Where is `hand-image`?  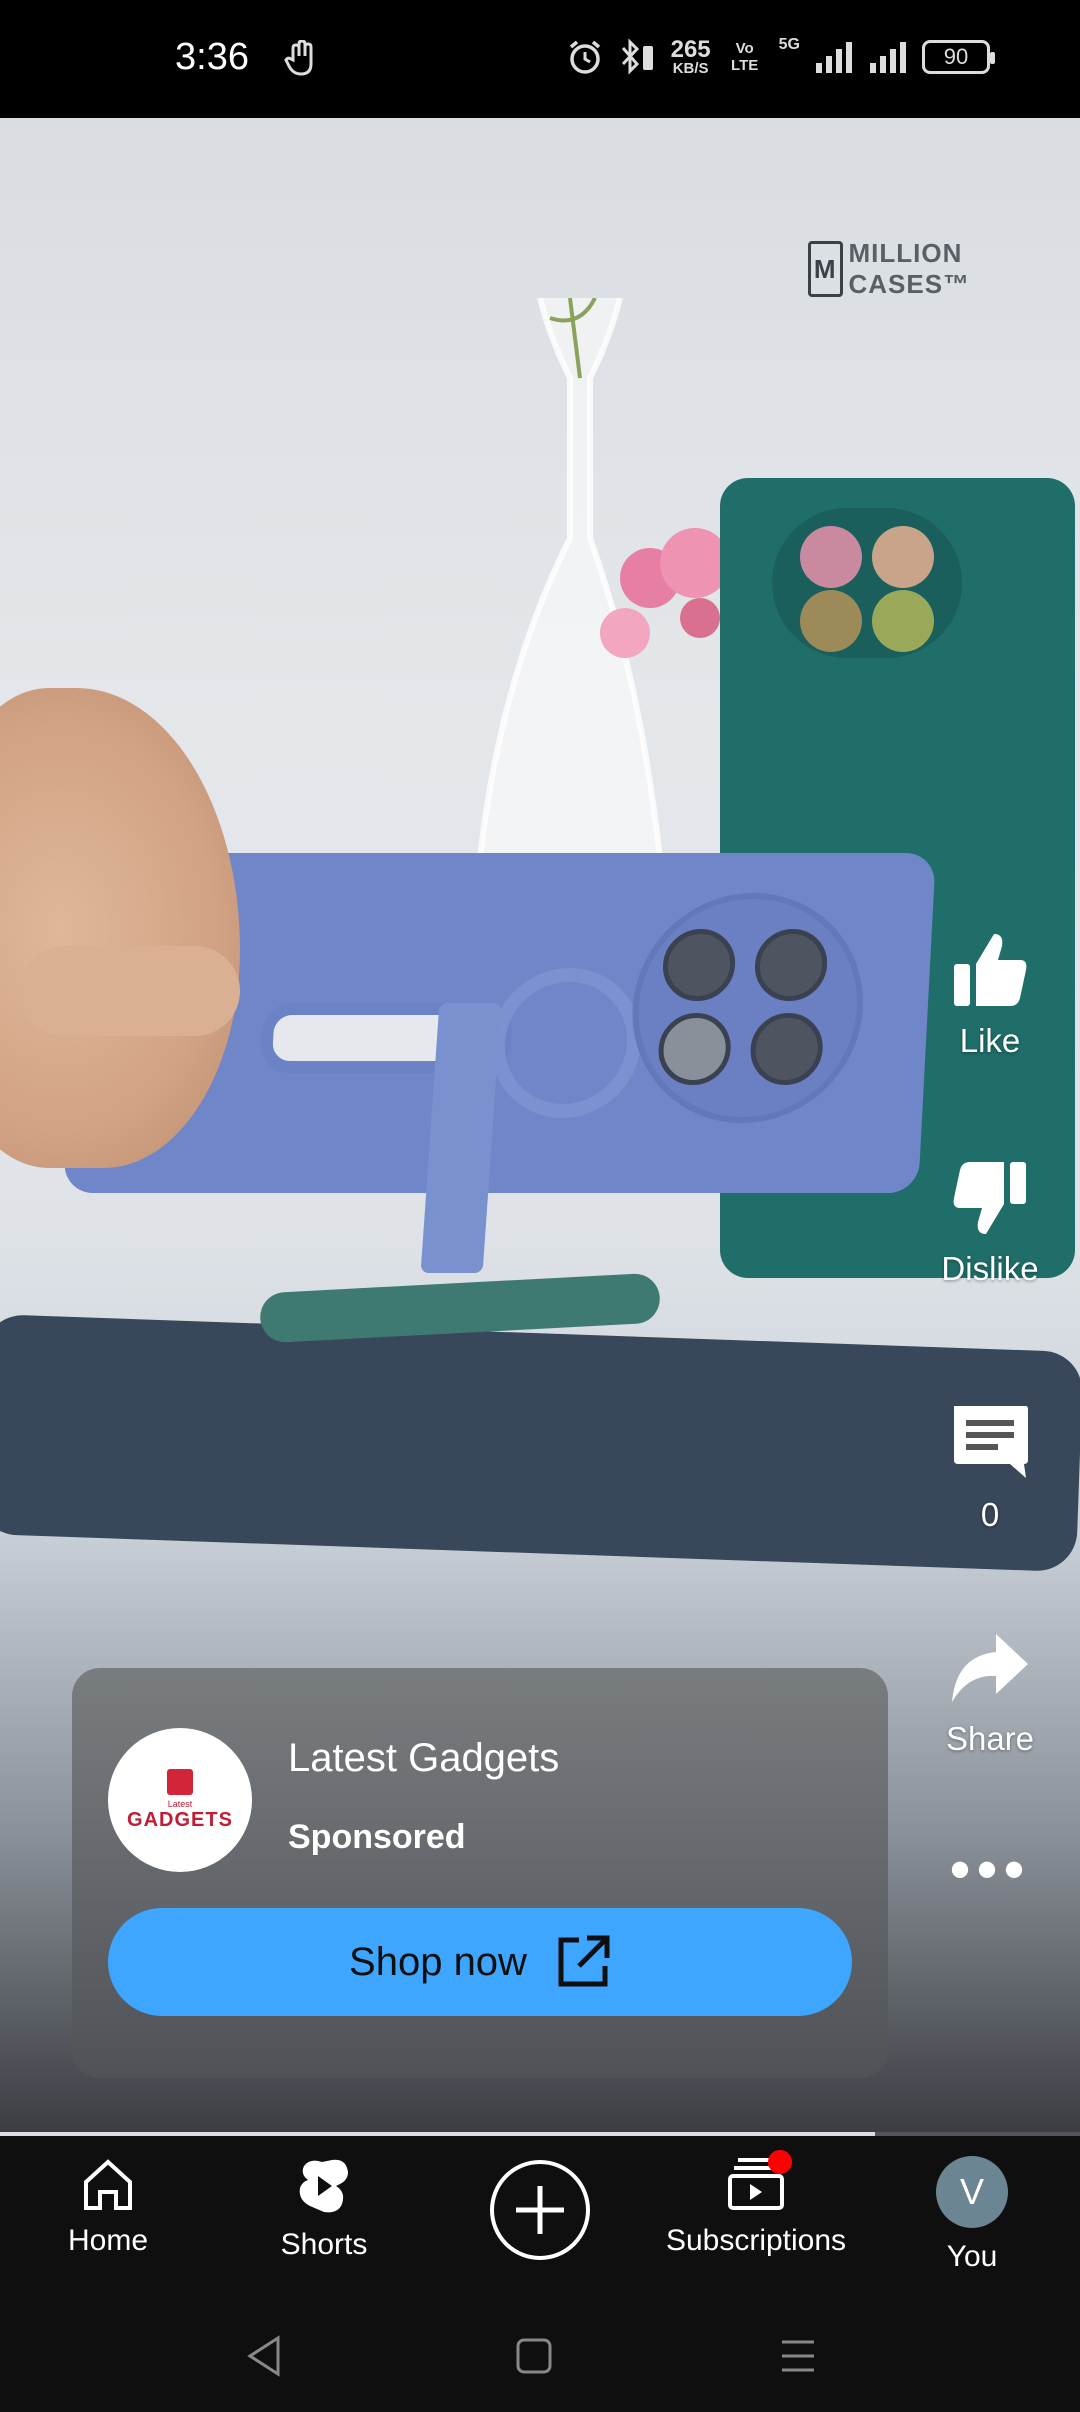
hand-image is located at coordinates (120, 928).